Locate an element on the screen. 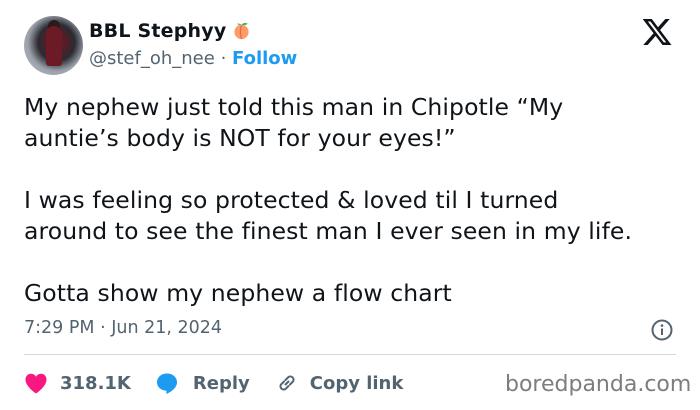  tweet-timestamp: 7:29 PM · Jun 21, 2024 is located at coordinates (123, 328).